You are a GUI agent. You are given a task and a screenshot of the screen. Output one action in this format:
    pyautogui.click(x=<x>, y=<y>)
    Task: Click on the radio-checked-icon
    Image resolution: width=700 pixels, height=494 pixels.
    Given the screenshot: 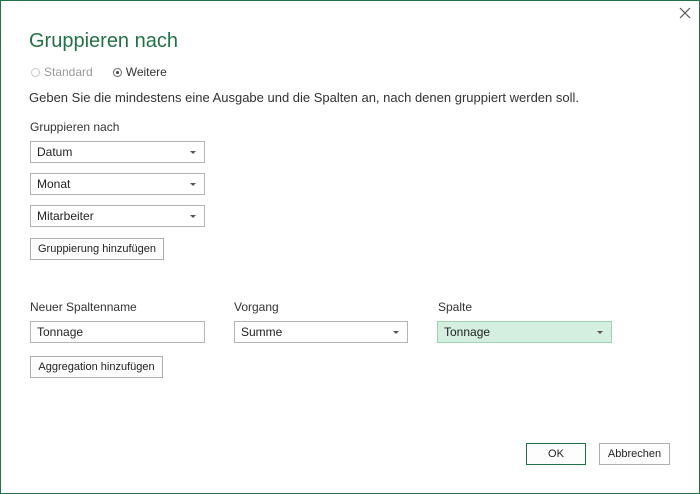 What is the action you would take?
    pyautogui.click(x=117, y=72)
    